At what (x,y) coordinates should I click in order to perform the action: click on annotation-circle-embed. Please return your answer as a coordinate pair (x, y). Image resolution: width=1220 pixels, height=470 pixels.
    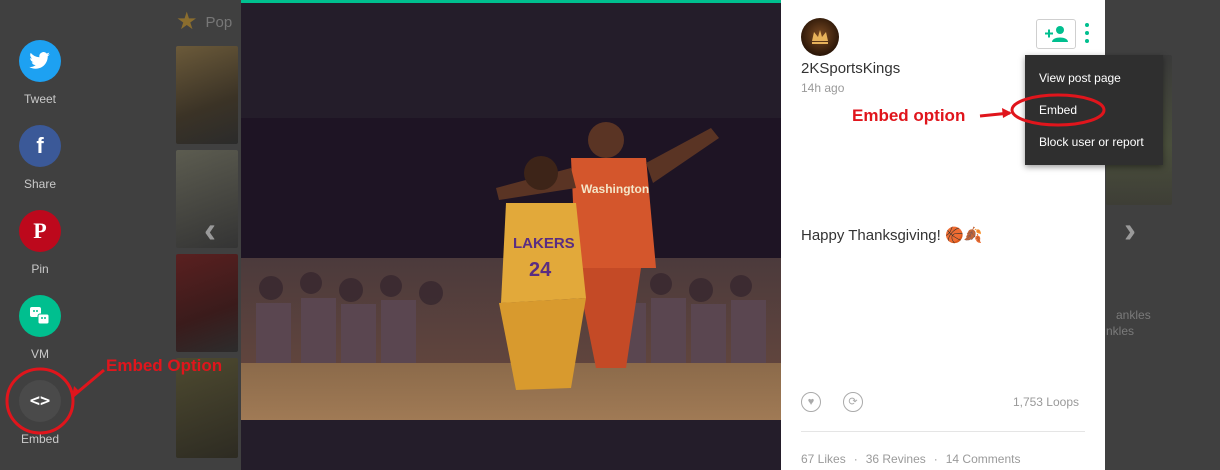
    Looking at the image, I should click on (40, 401).